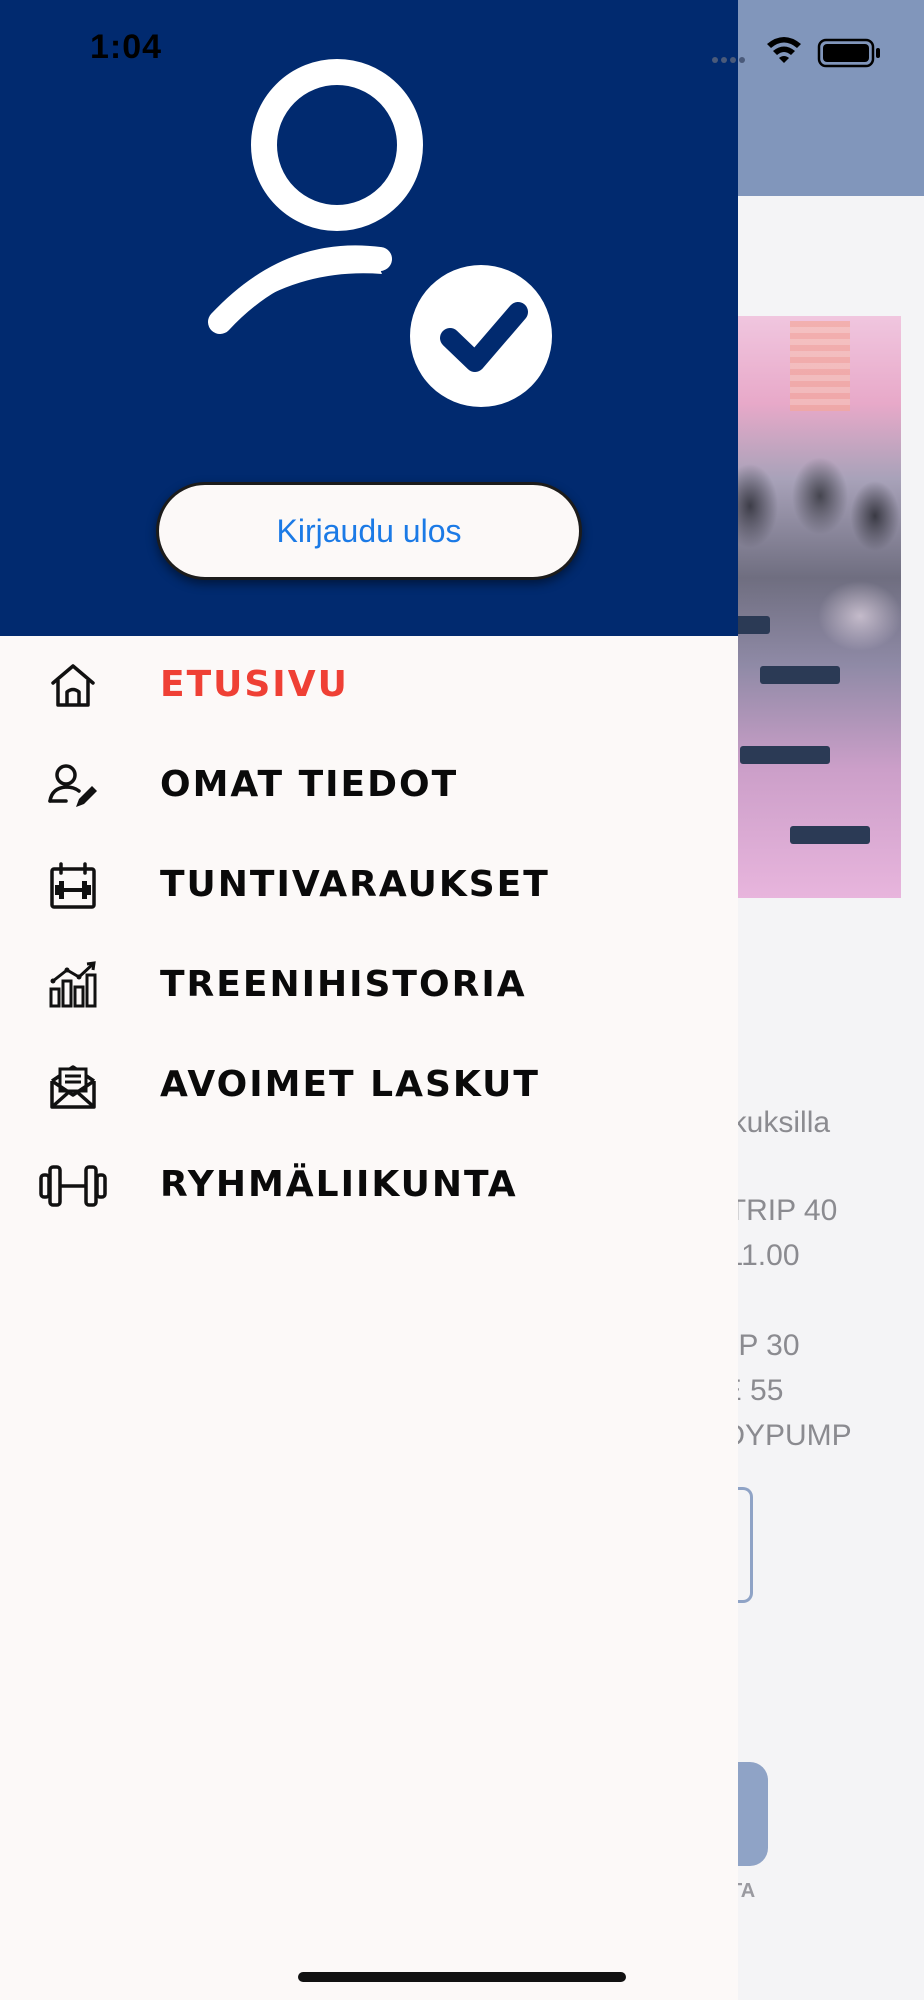  I want to click on photo-wall-decoration, so click(820, 366).